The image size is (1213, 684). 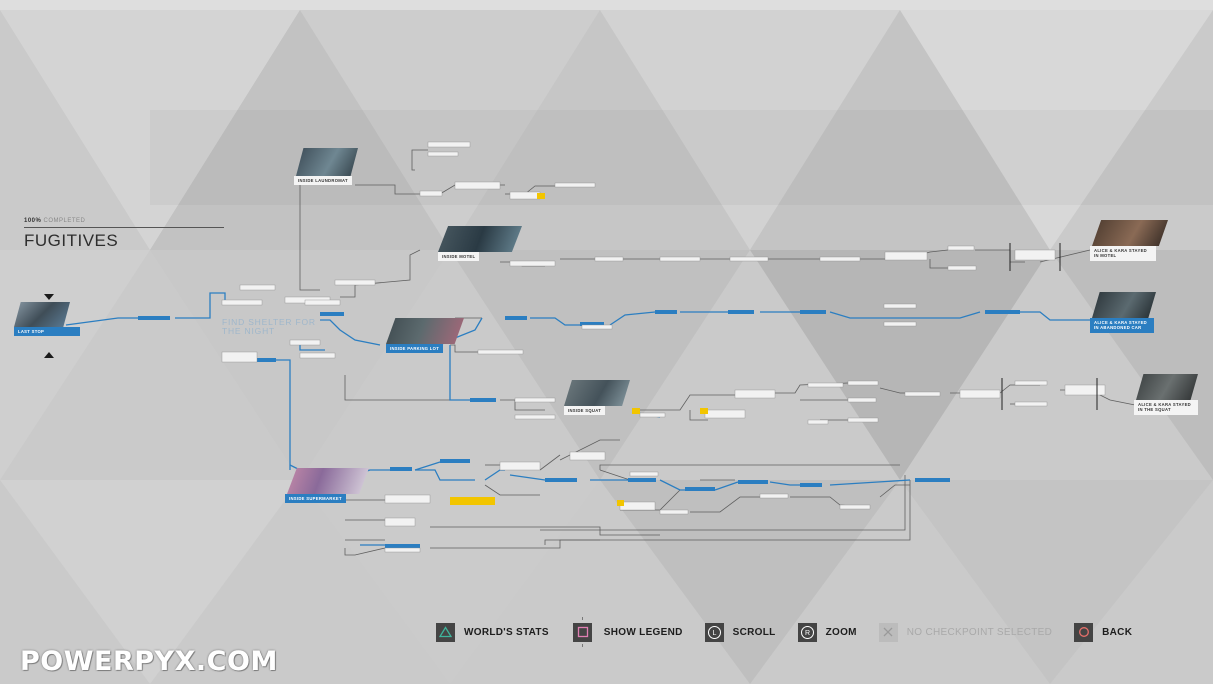 I want to click on squat-thumbnail, so click(x=597, y=393).